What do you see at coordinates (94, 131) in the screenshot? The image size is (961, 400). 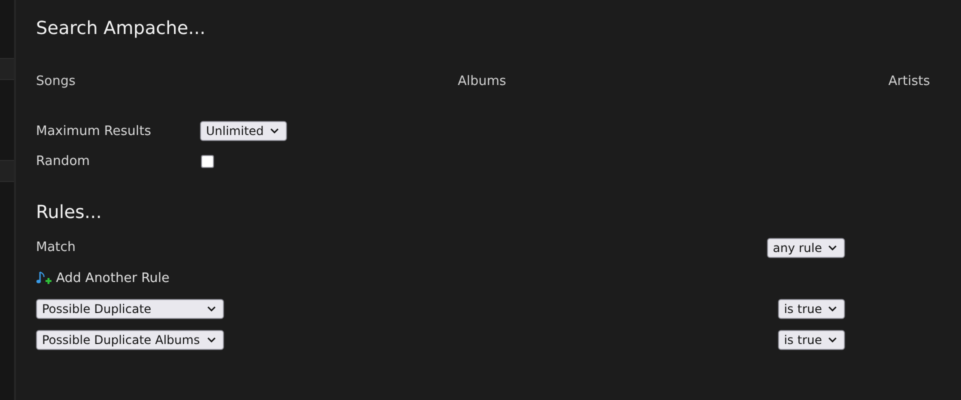 I see `option-label: Maximum Results` at bounding box center [94, 131].